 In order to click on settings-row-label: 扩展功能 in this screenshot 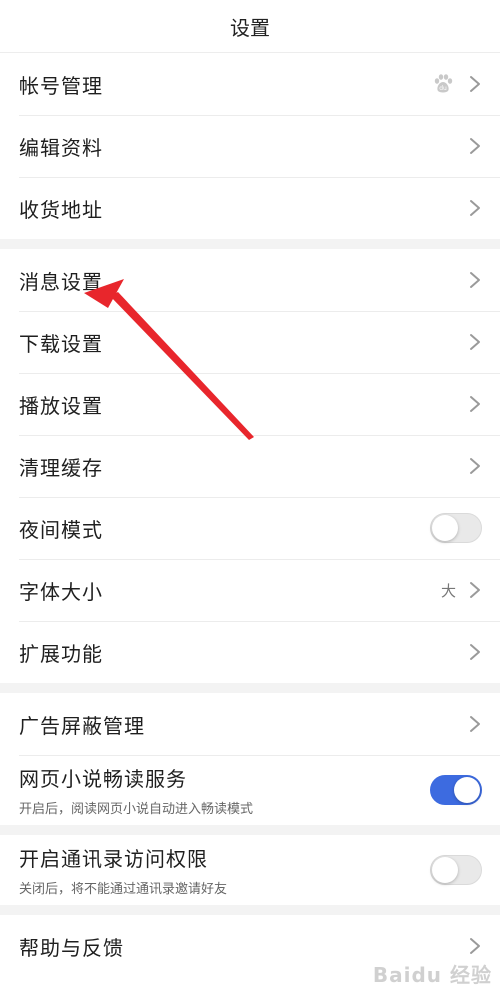, I will do `click(61, 653)`.